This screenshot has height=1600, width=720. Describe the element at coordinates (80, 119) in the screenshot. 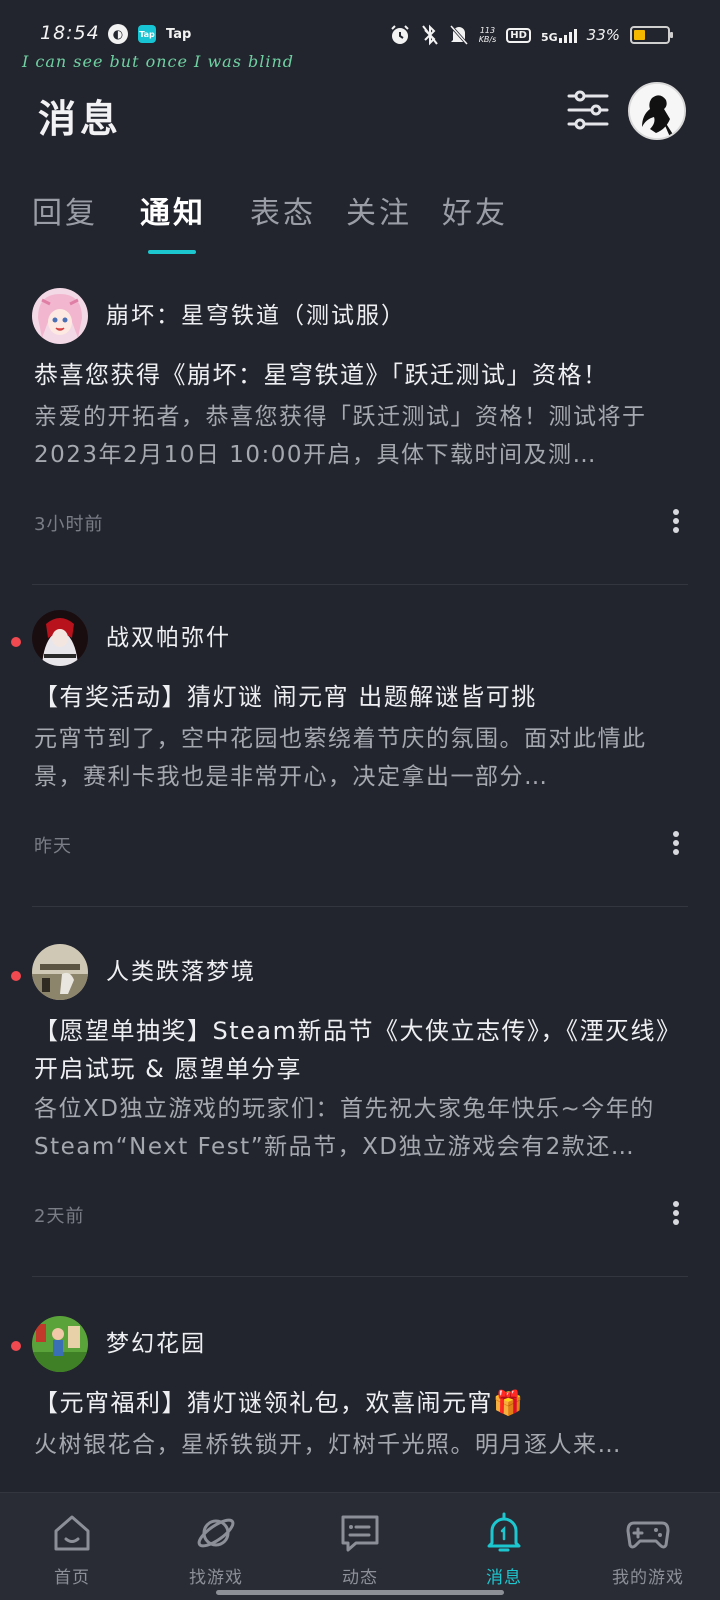

I see `page-title: 消息` at that location.